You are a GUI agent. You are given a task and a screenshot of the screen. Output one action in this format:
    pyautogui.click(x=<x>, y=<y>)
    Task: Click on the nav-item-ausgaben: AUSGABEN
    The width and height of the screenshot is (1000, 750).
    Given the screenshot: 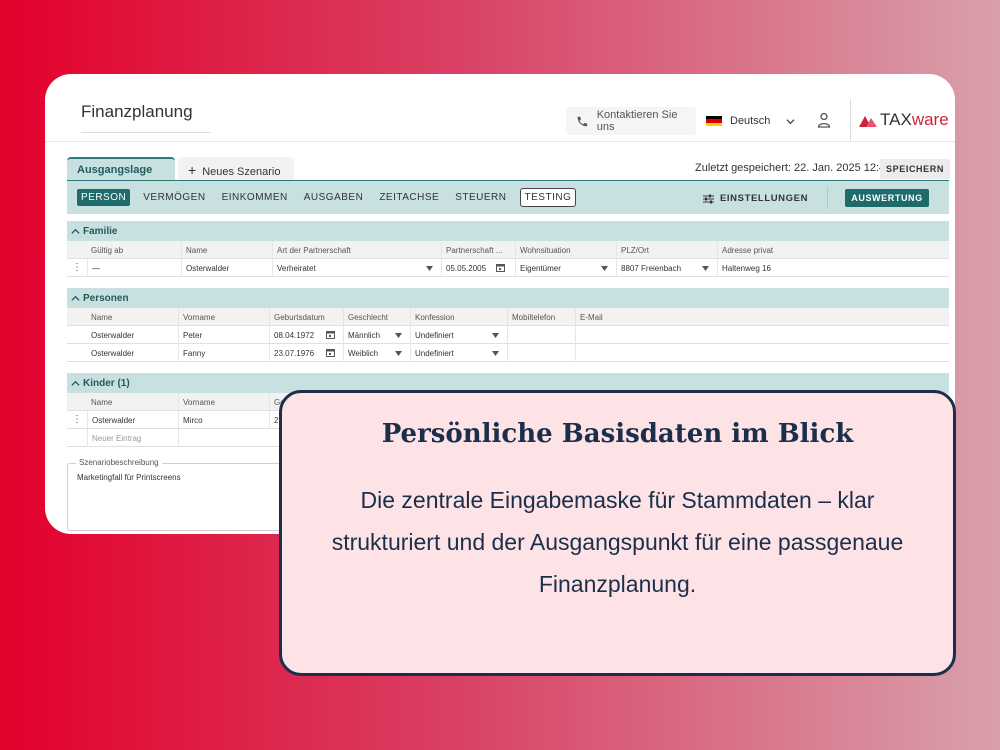 What is the action you would take?
    pyautogui.click(x=334, y=197)
    